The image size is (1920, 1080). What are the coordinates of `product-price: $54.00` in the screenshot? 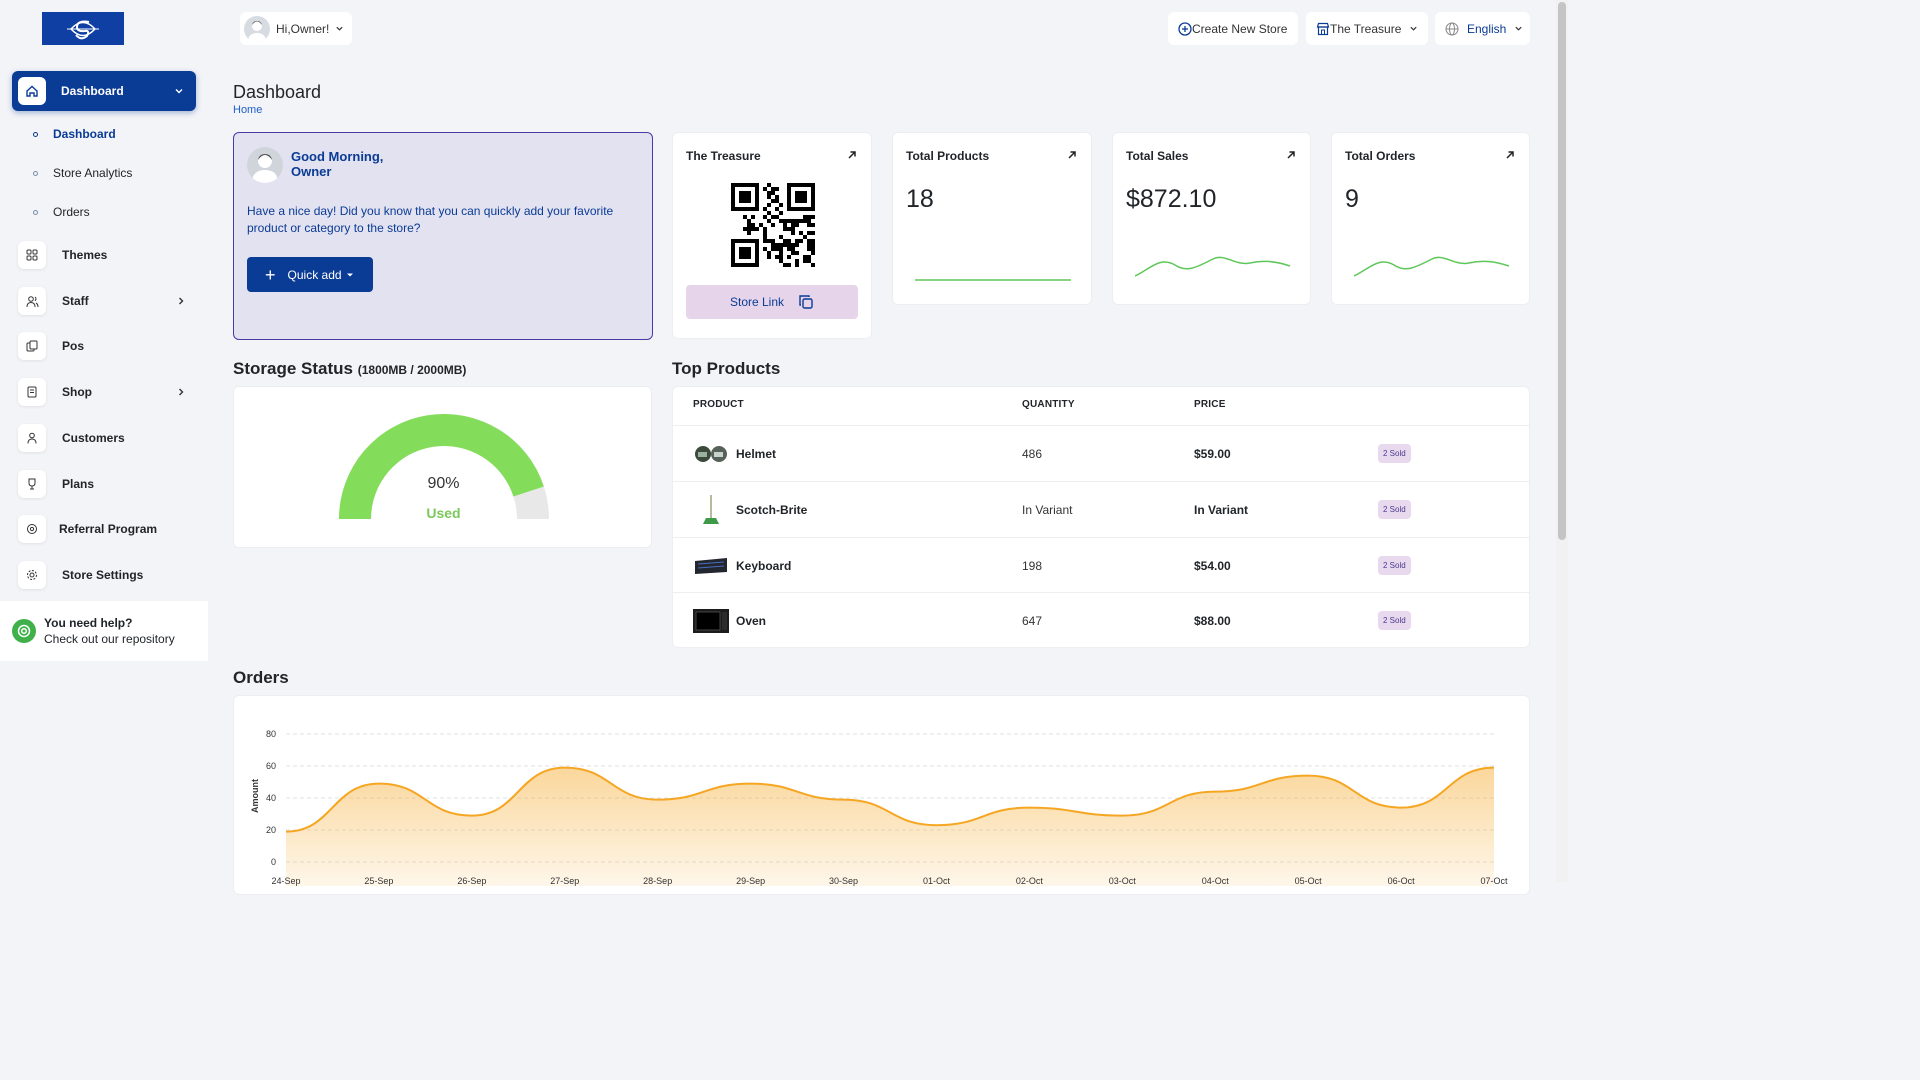 It's located at (1212, 565).